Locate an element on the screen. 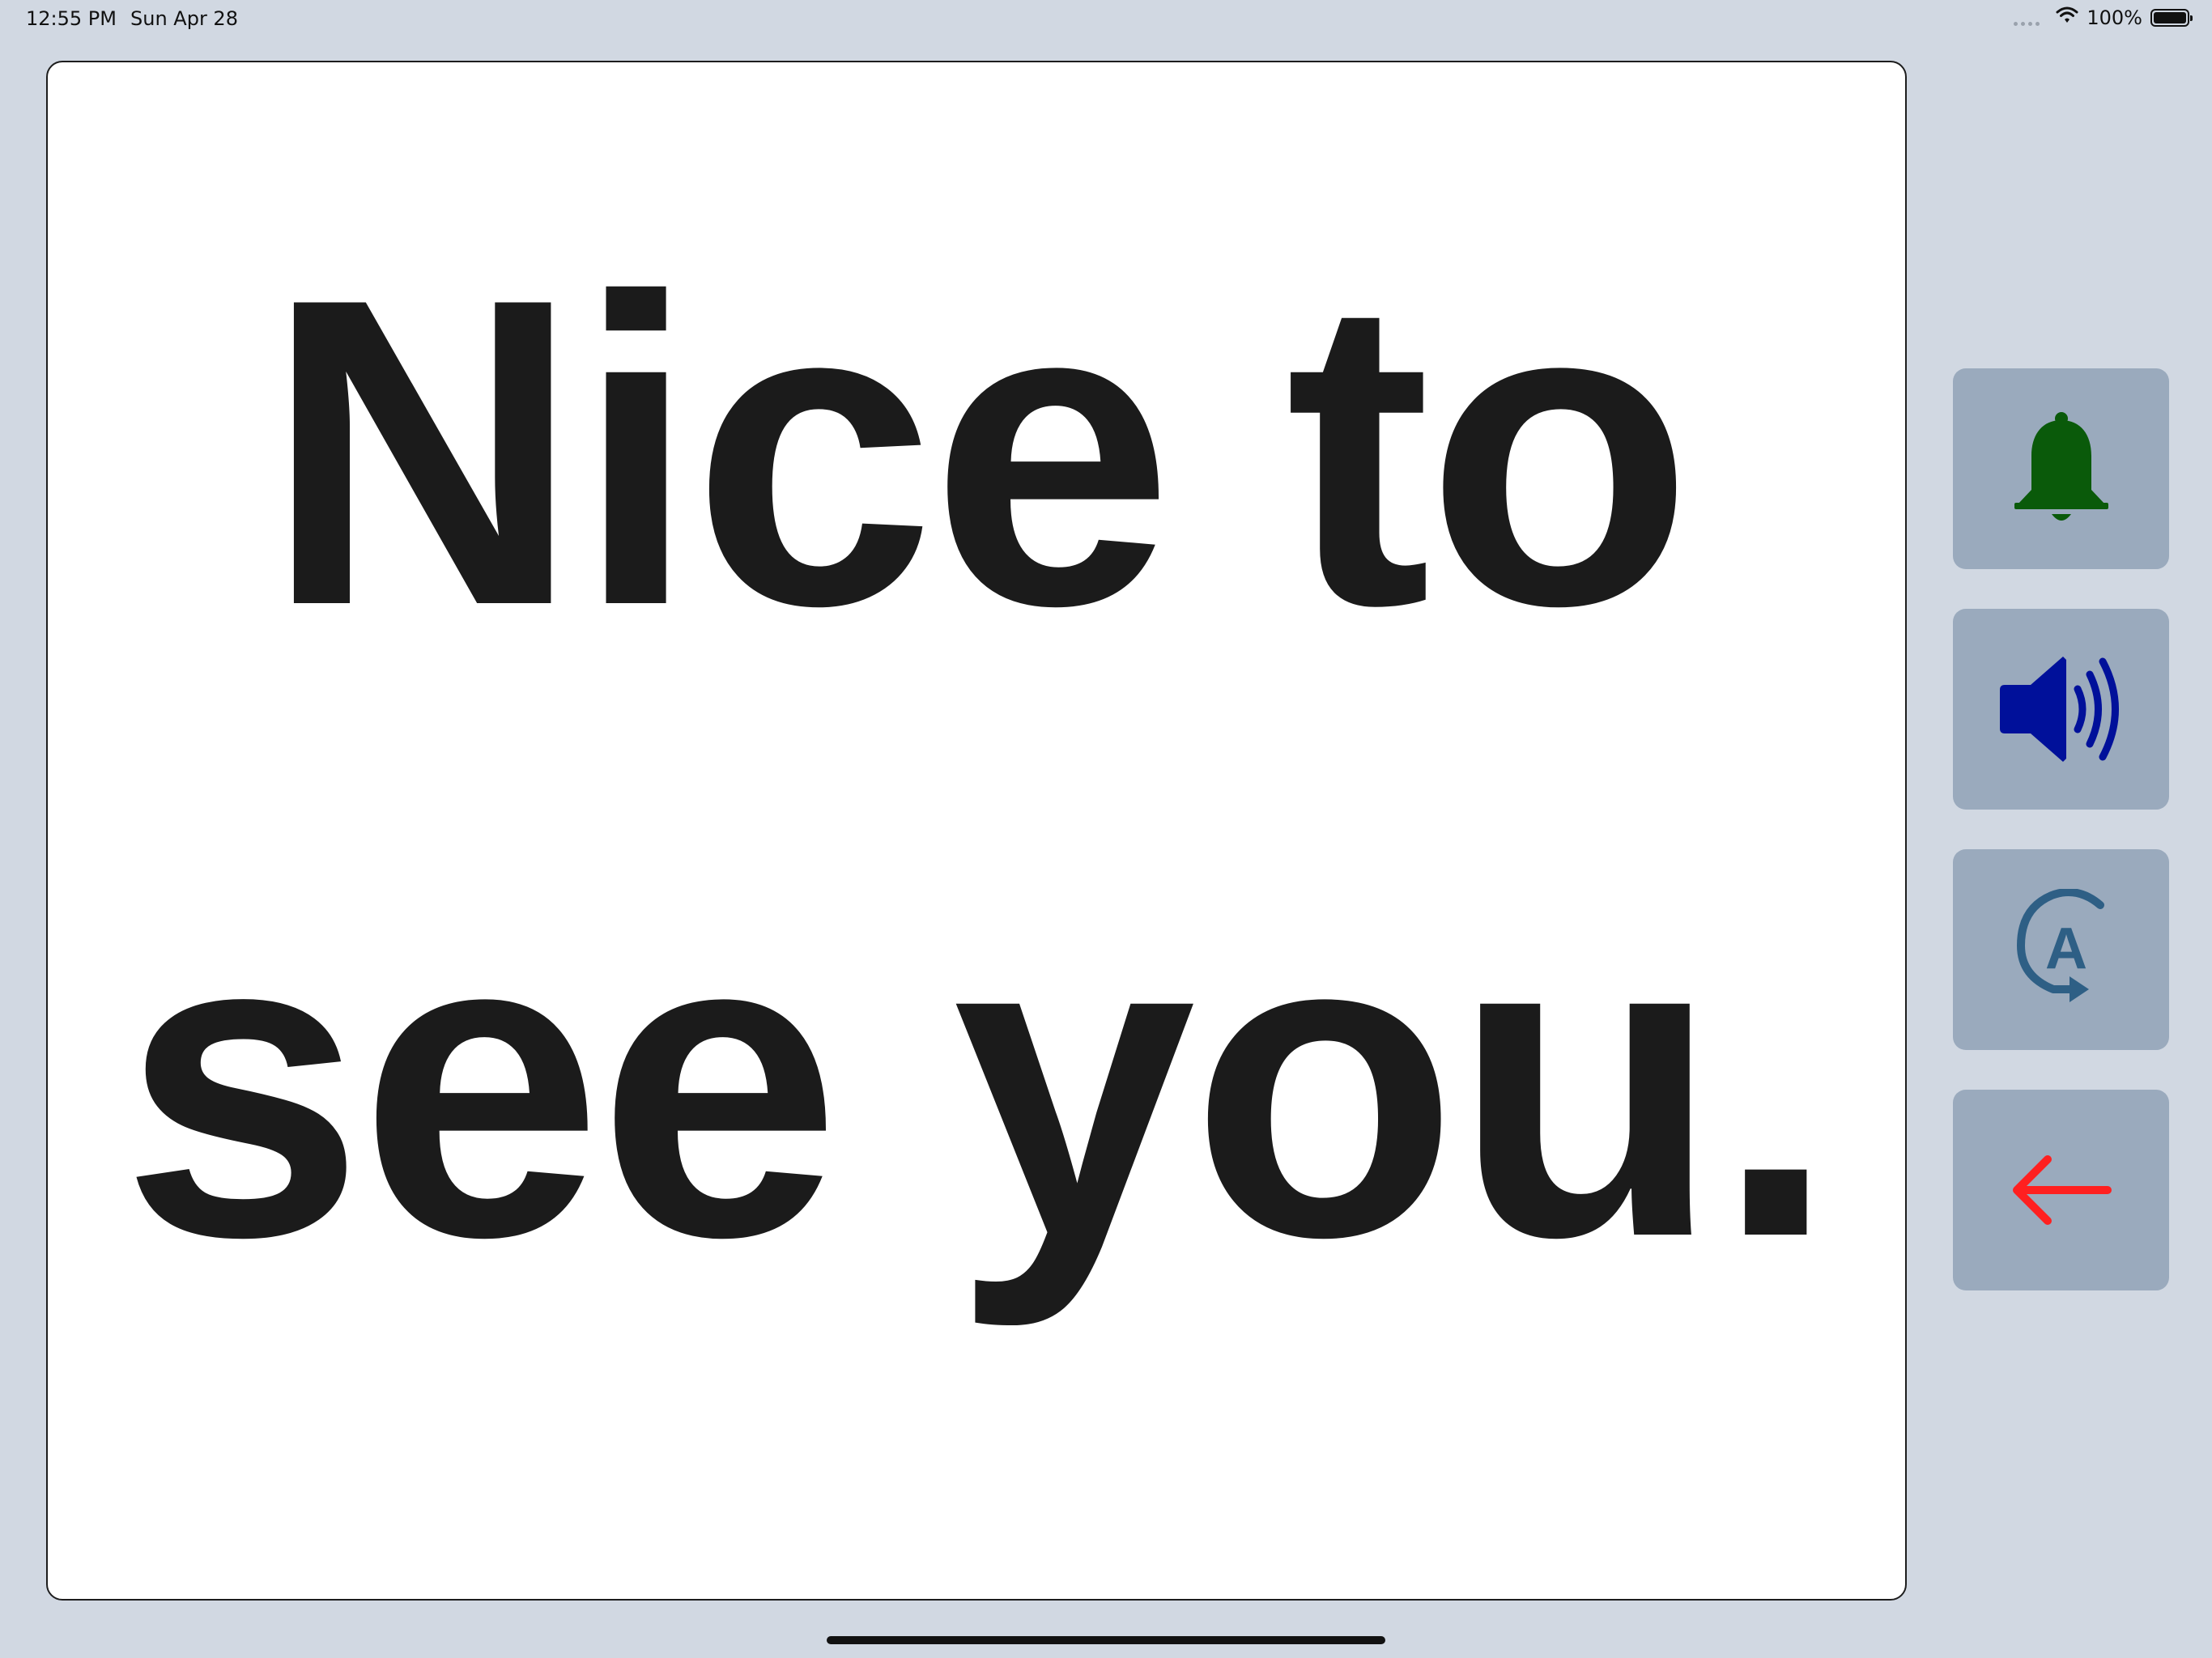  battery-percent: 100% is located at coordinates (2115, 17).